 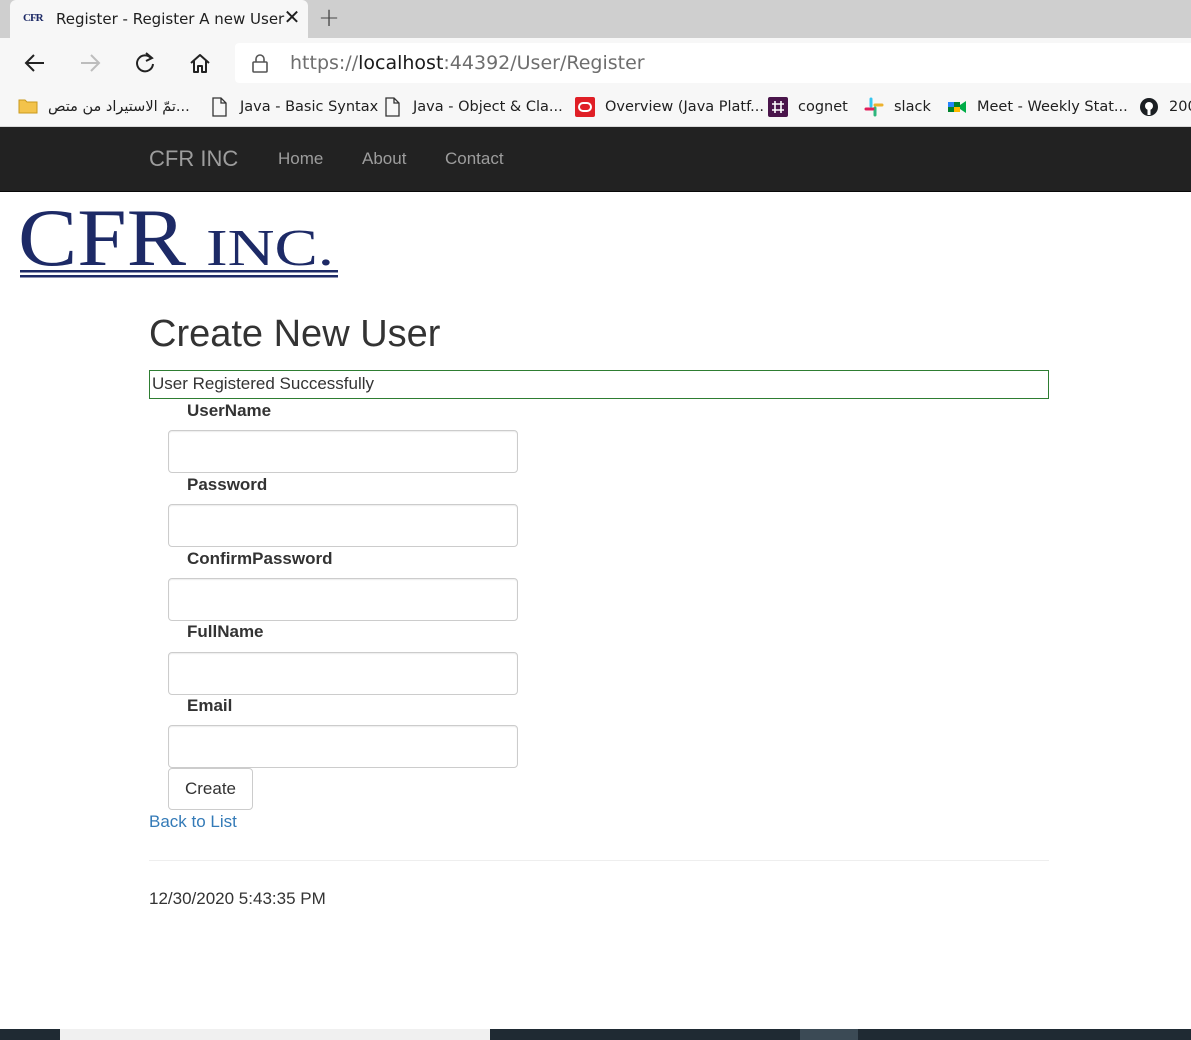 I want to click on footer-timestamp: 12/30/2020 5:43:35 PM, so click(x=237, y=898).